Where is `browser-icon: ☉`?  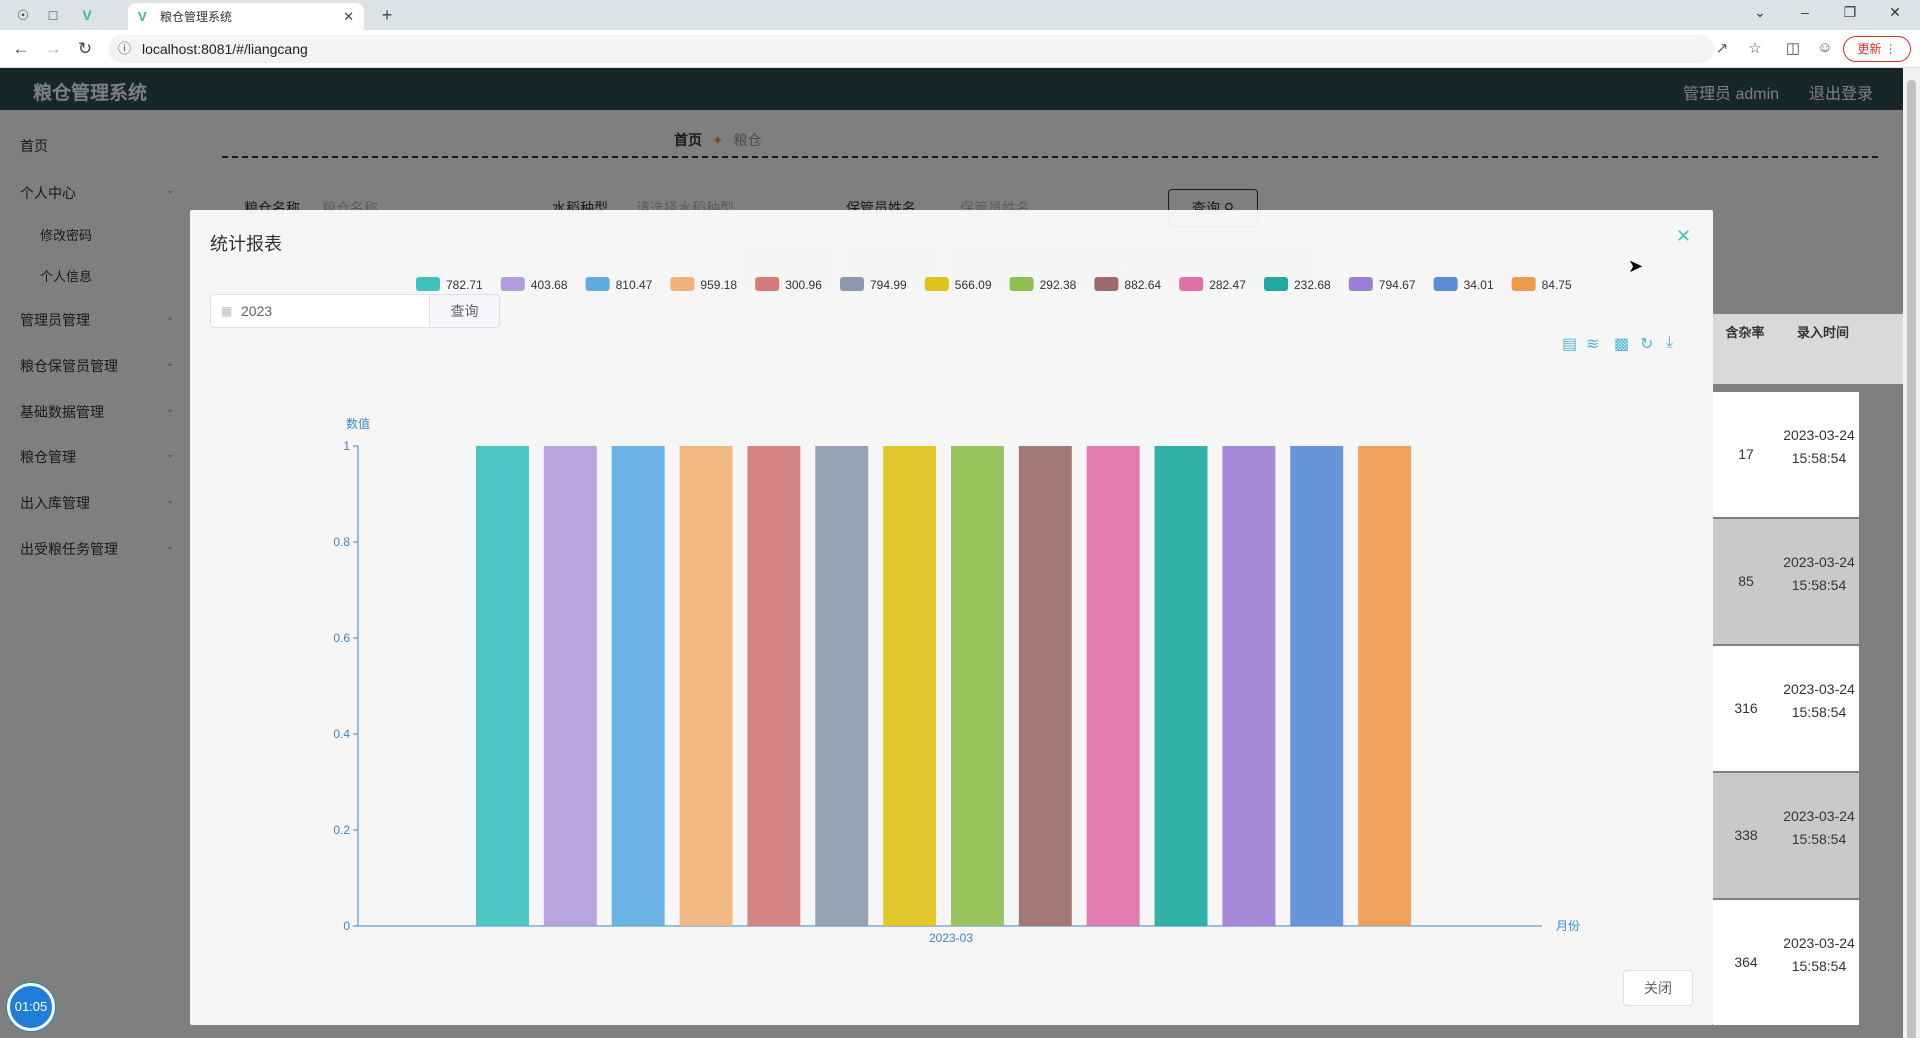 browser-icon: ☉ is located at coordinates (23, 15).